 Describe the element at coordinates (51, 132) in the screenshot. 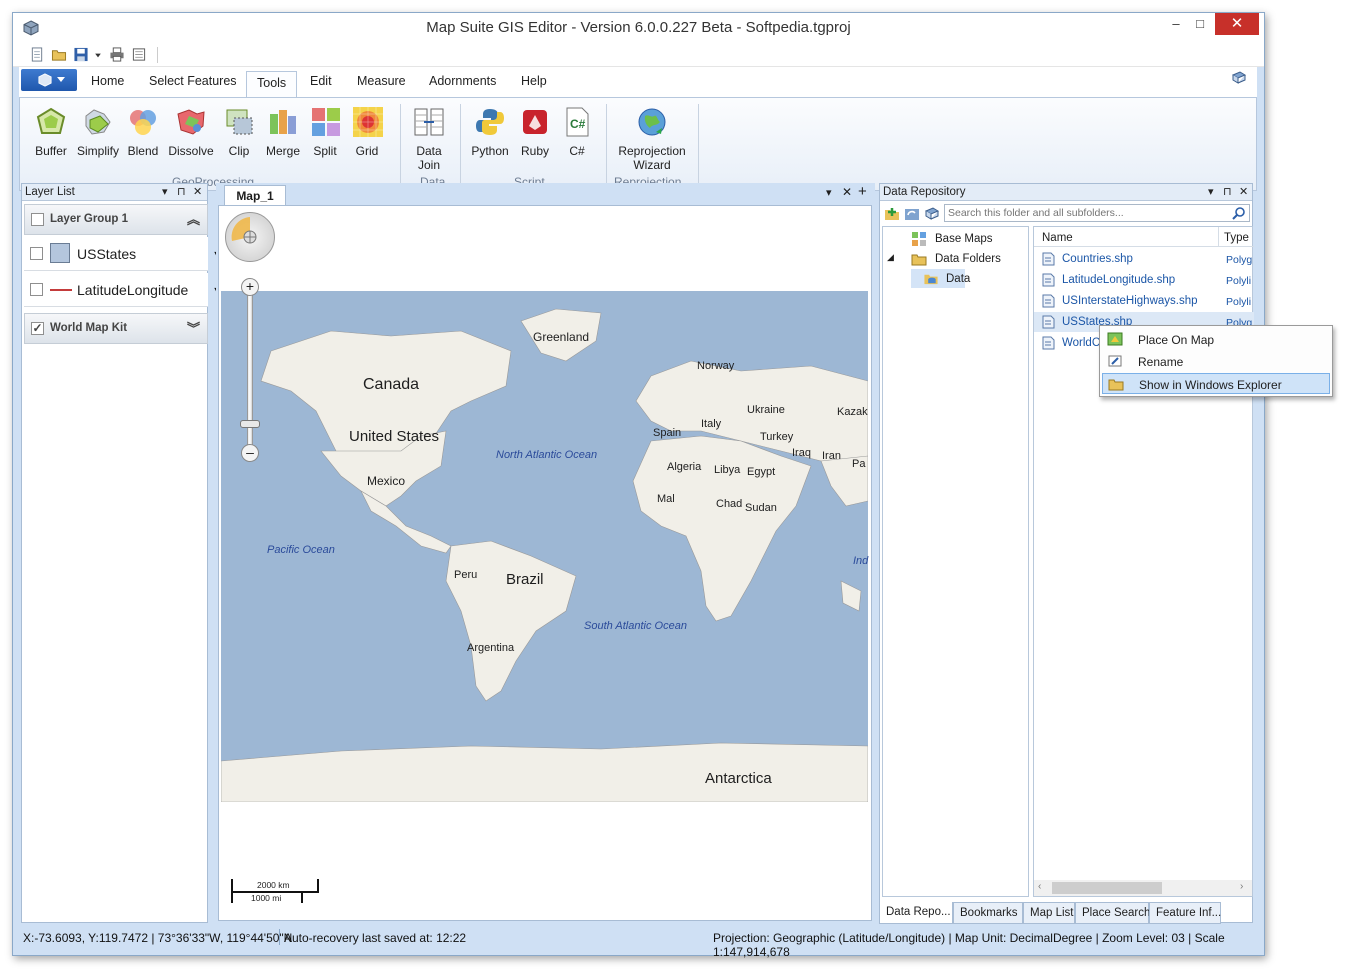

I see `buffer-button: Buffer` at that location.